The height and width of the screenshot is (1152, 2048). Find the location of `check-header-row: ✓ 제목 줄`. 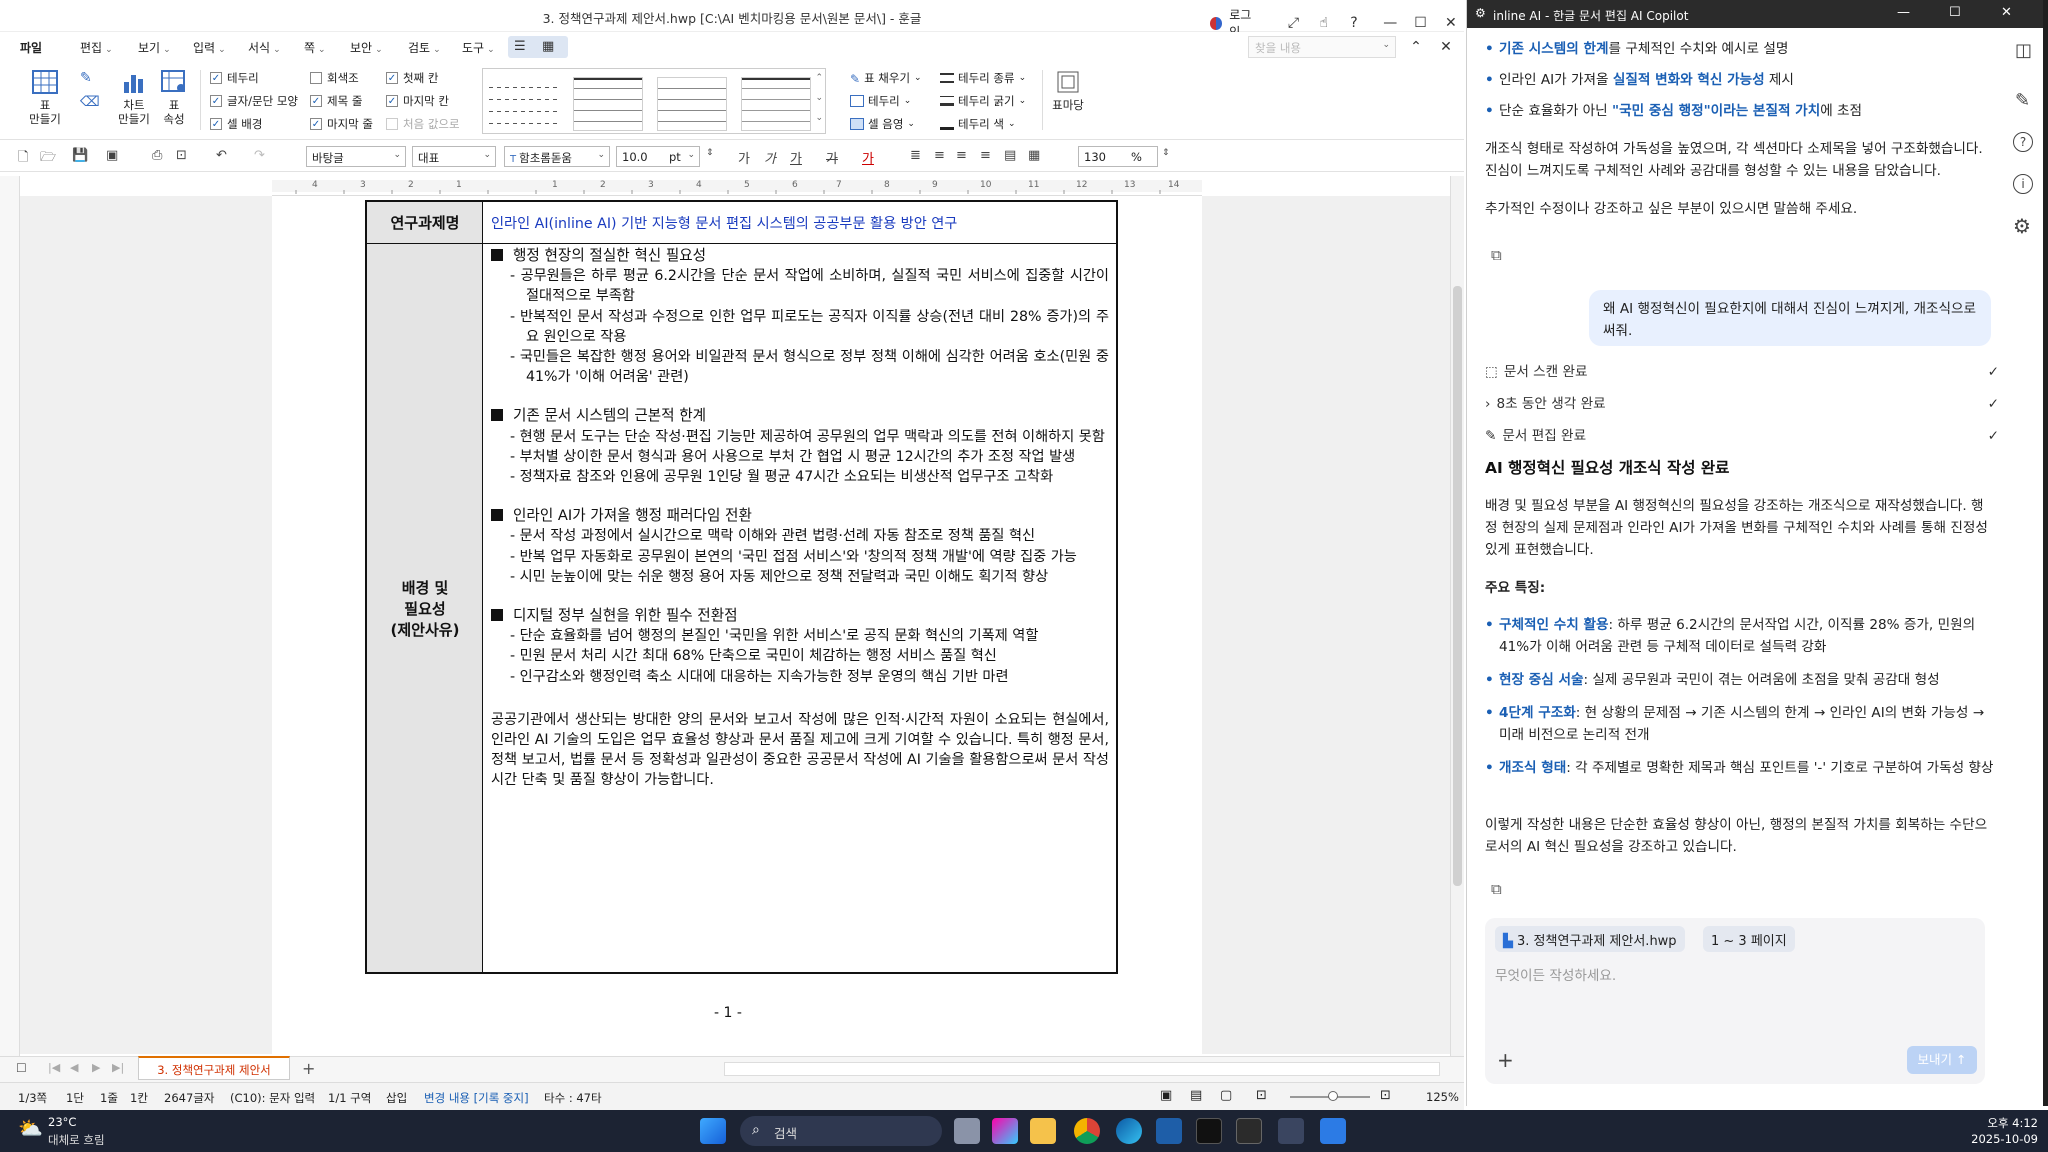

check-header-row: ✓ 제목 줄 is located at coordinates (336, 101).